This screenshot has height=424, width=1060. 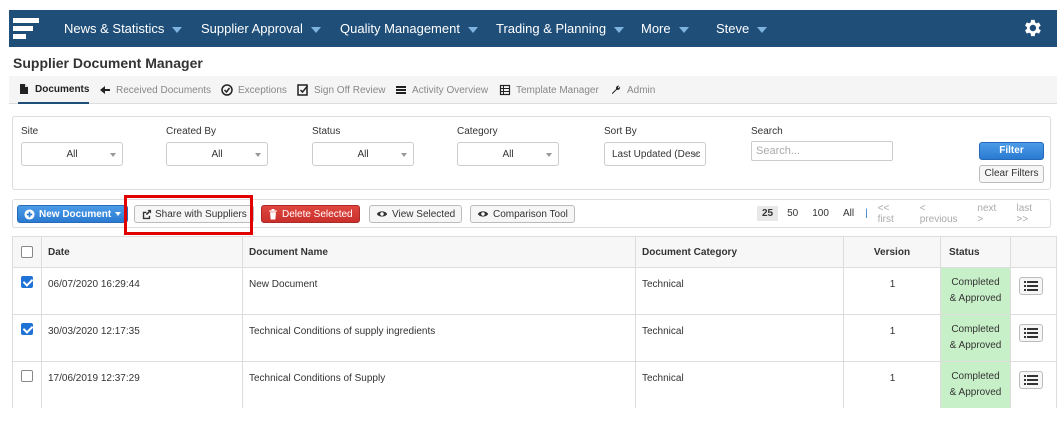 What do you see at coordinates (439, 291) in the screenshot?
I see `cell-document-name: New Document` at bounding box center [439, 291].